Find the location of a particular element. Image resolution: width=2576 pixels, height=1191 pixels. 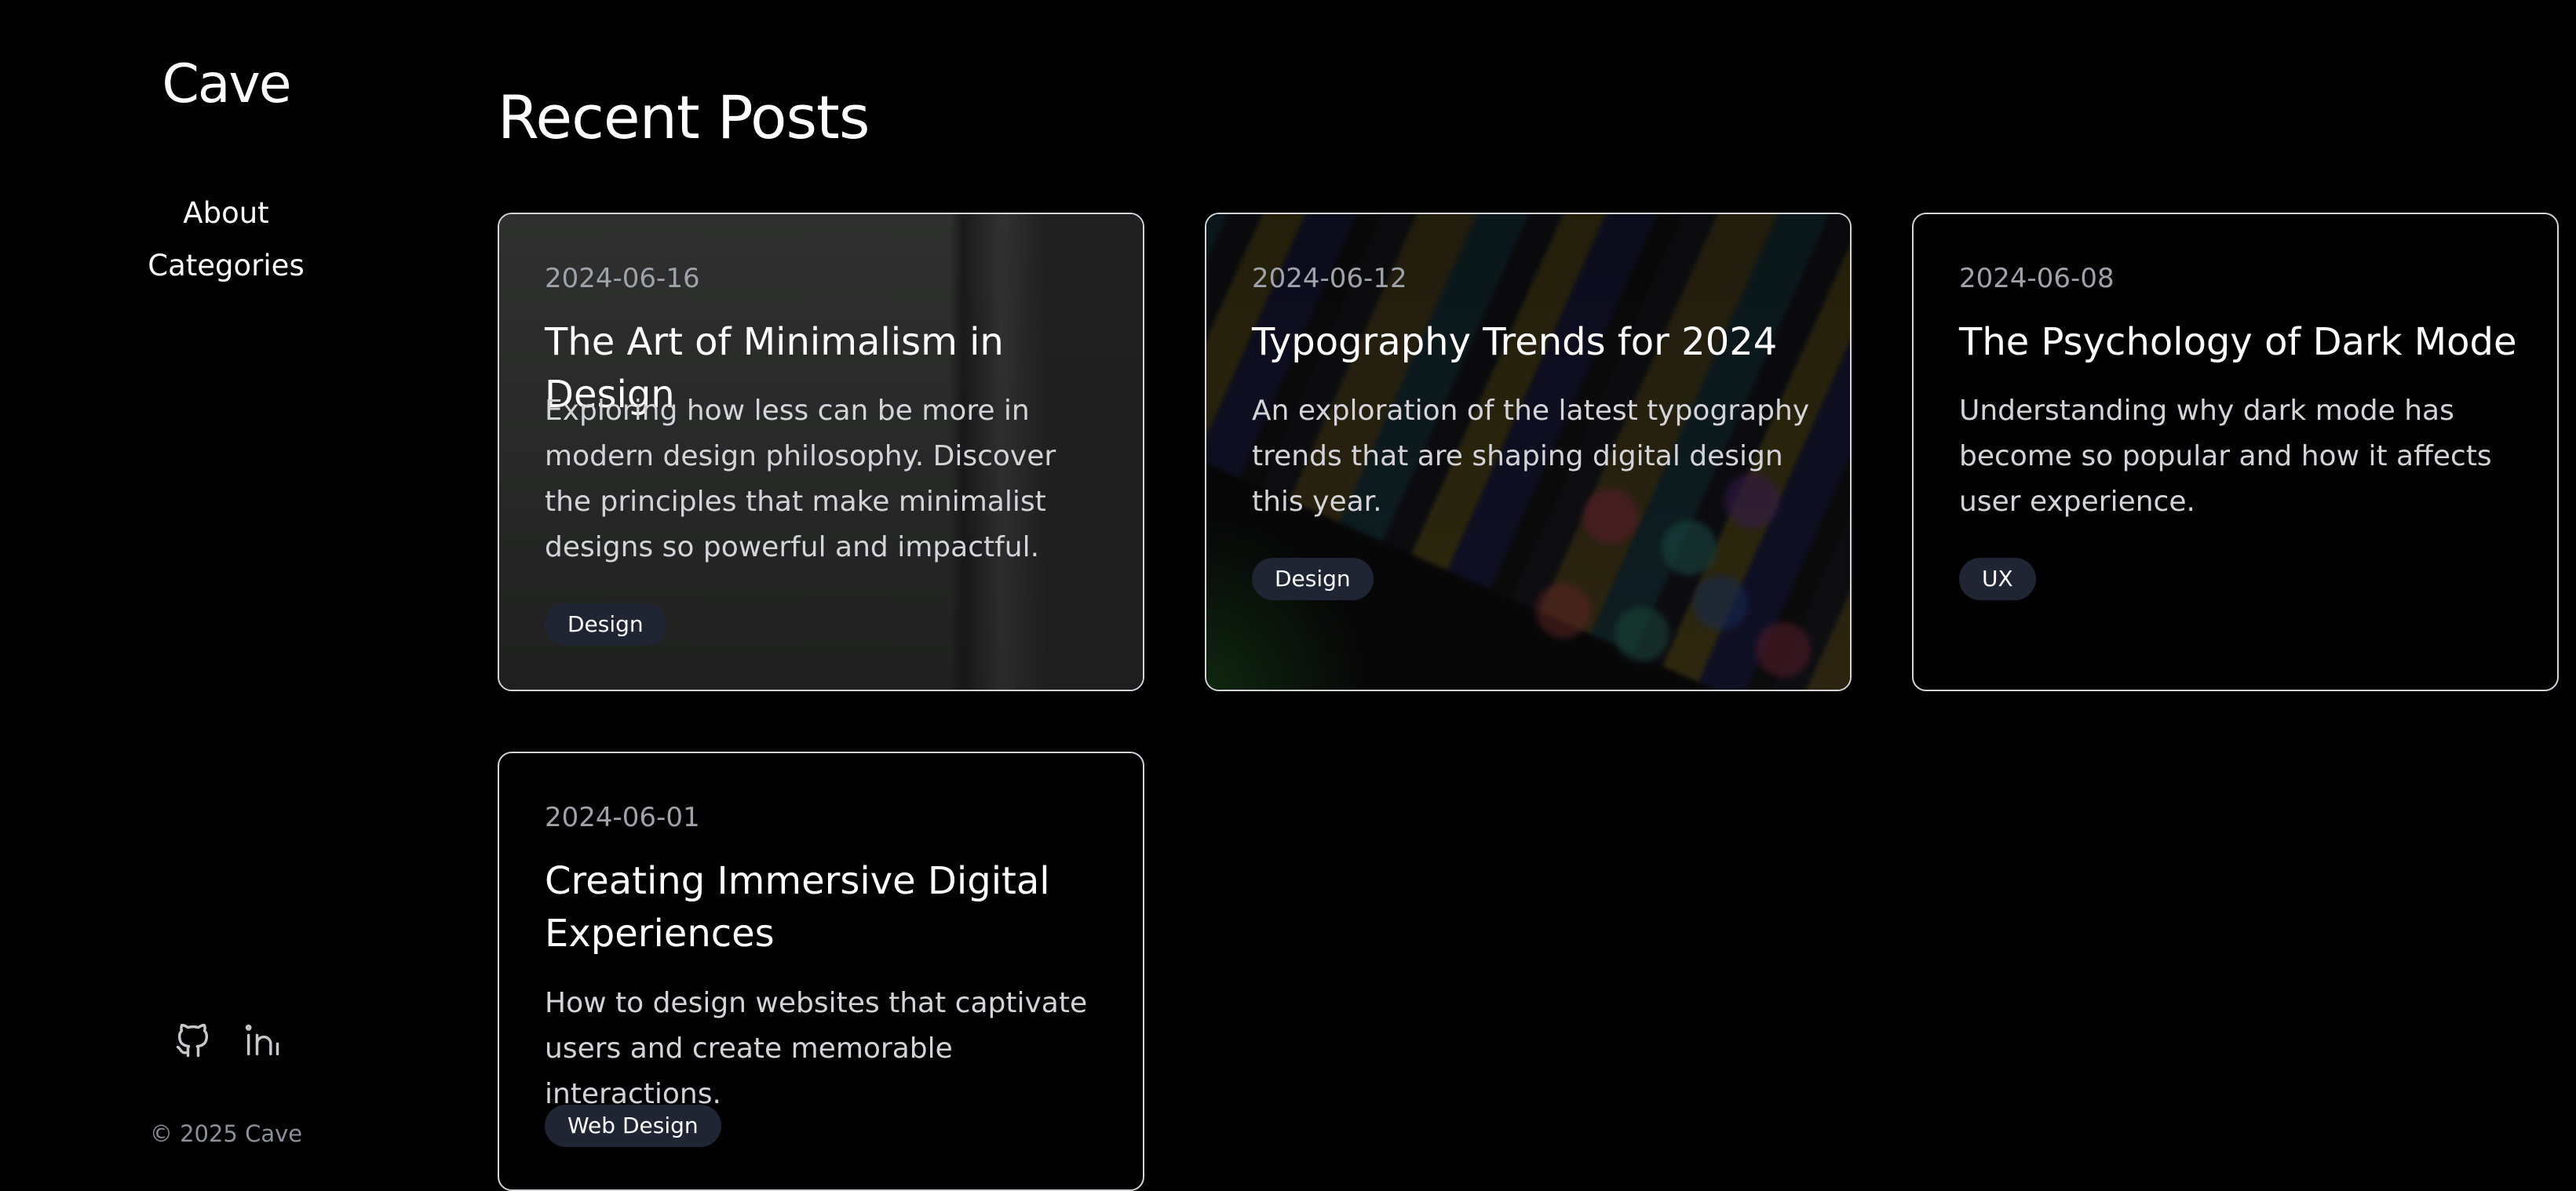

nav-item-about: About is located at coordinates (226, 213).